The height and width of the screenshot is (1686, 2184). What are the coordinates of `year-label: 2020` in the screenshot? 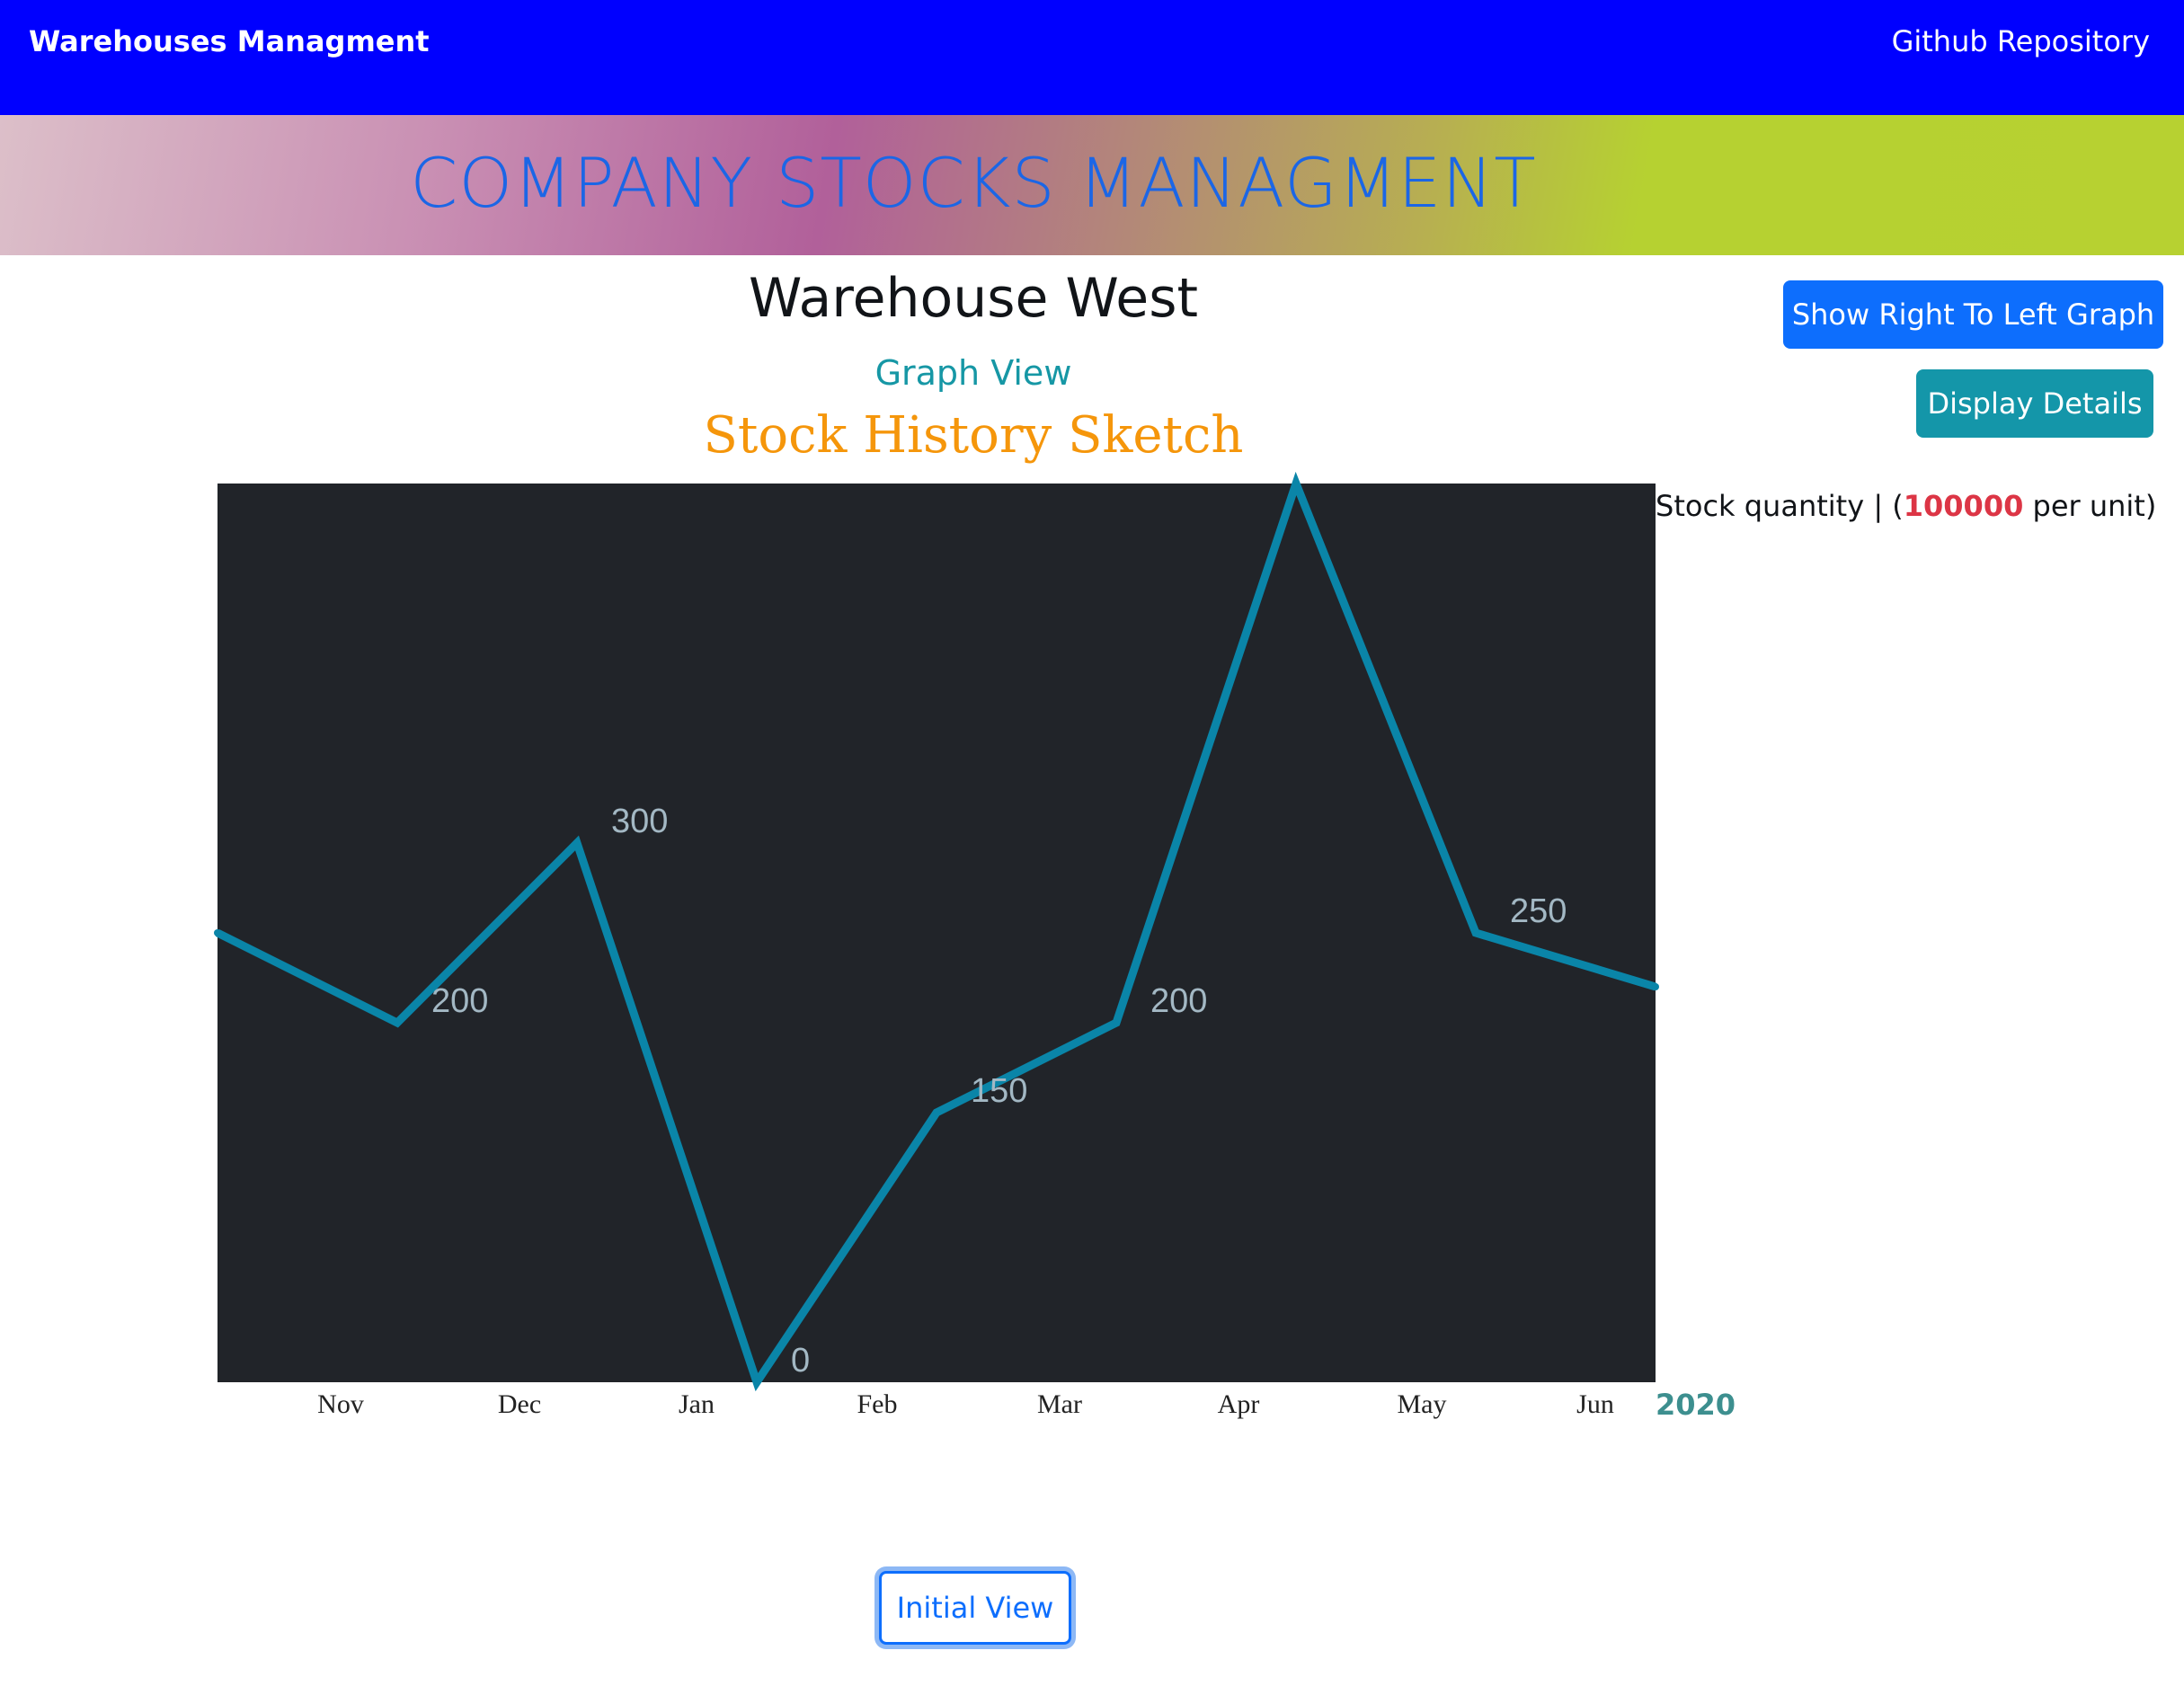 It's located at (1696, 1405).